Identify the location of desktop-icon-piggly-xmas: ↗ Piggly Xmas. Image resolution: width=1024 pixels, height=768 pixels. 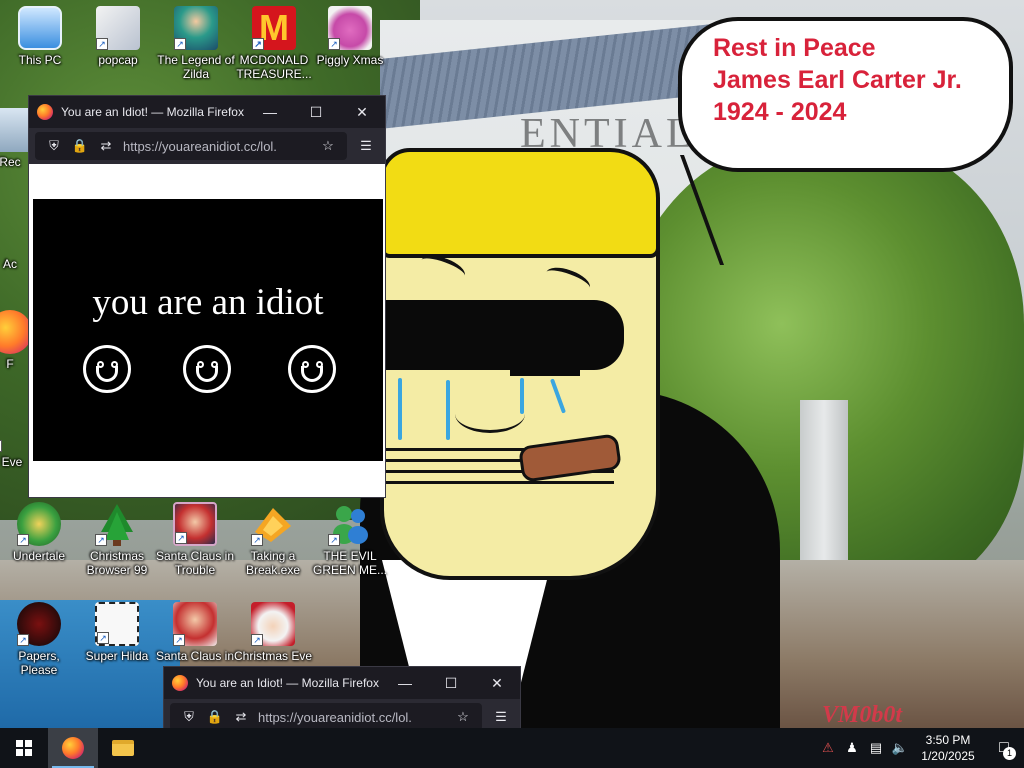
(350, 36).